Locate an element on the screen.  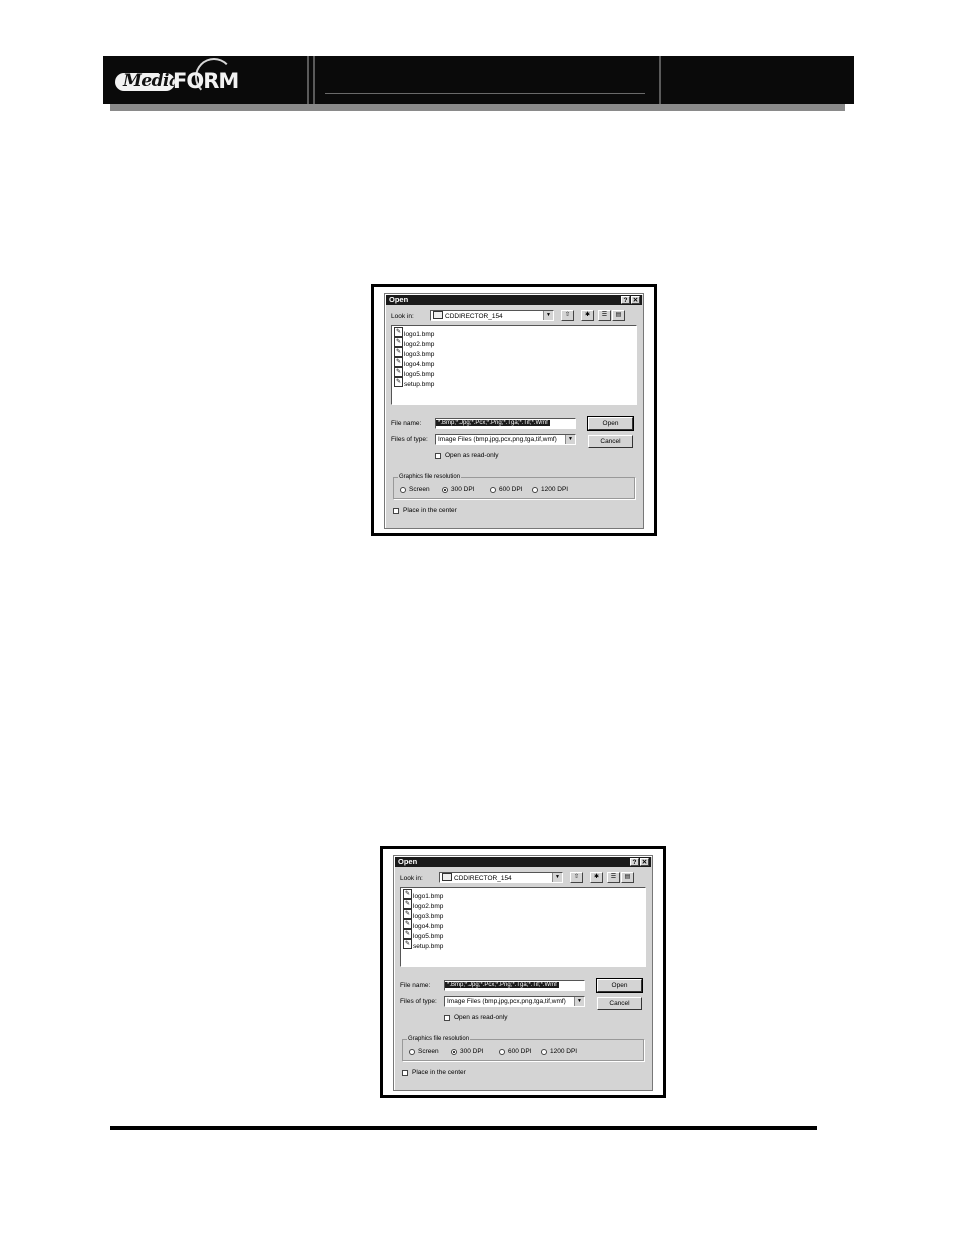
up-folder-icon: ⇧ is located at coordinates (567, 315).